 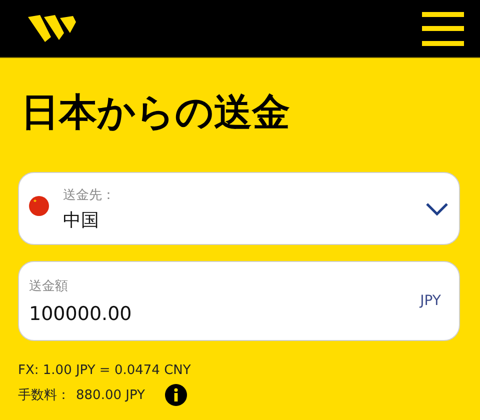 What do you see at coordinates (39, 206) in the screenshot?
I see `flag-icon` at bounding box center [39, 206].